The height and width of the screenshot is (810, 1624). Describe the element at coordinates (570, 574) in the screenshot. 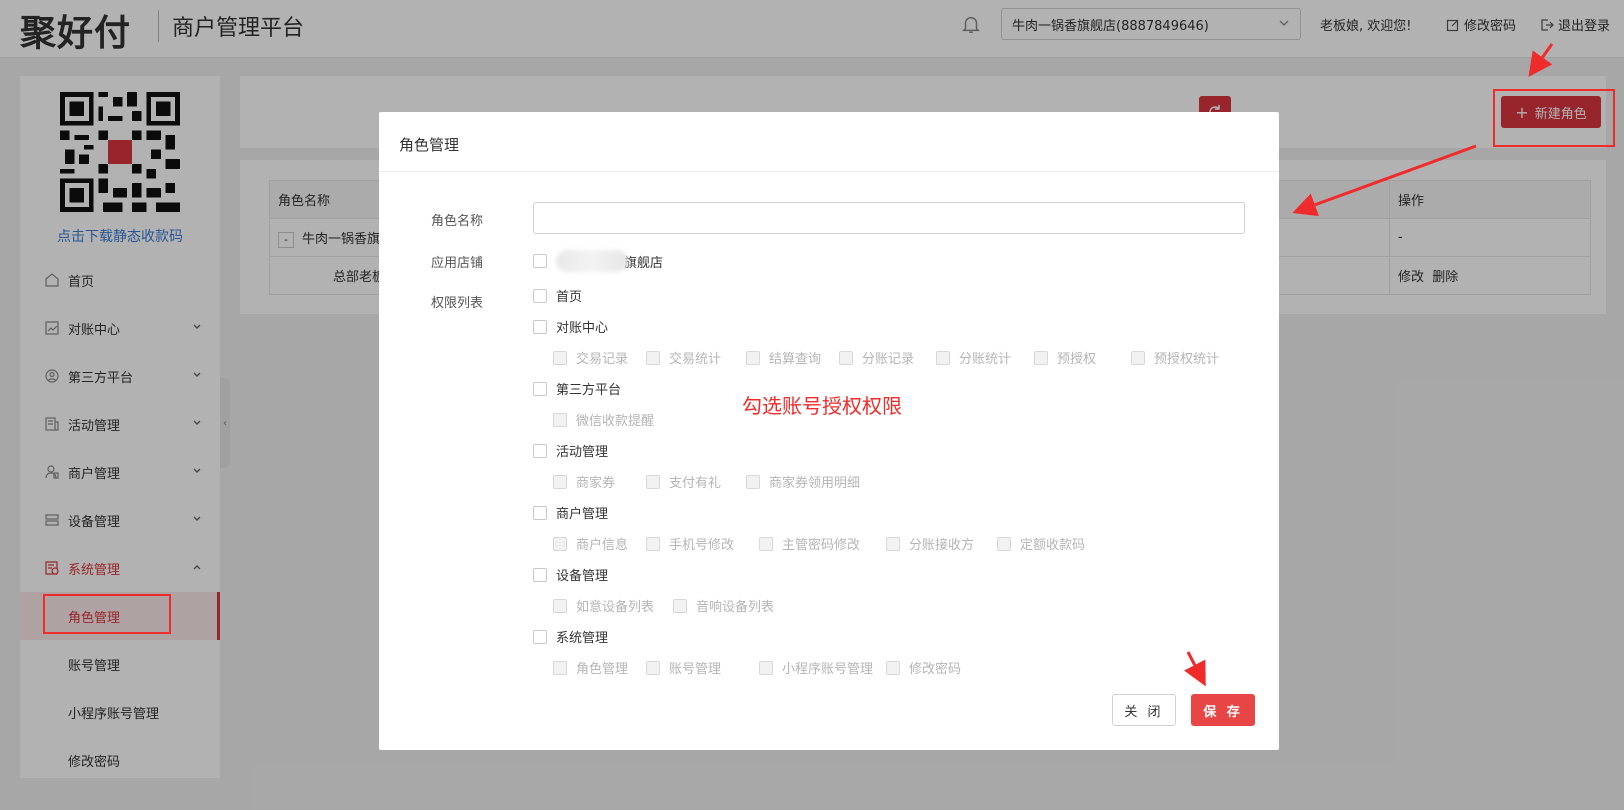

I see `permission-group-checkbox: 设备管理` at that location.